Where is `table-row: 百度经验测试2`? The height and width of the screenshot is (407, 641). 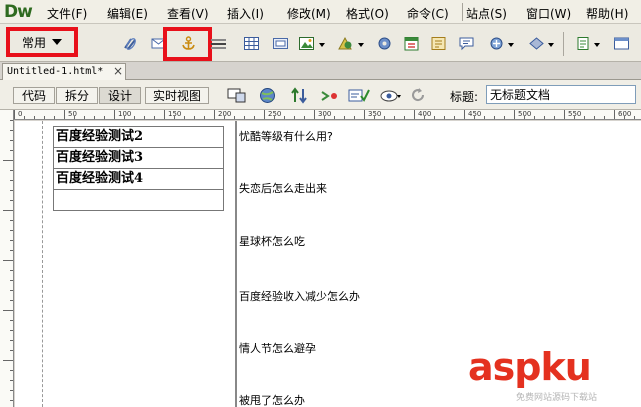 table-row: 百度经验测试2 is located at coordinates (138, 137).